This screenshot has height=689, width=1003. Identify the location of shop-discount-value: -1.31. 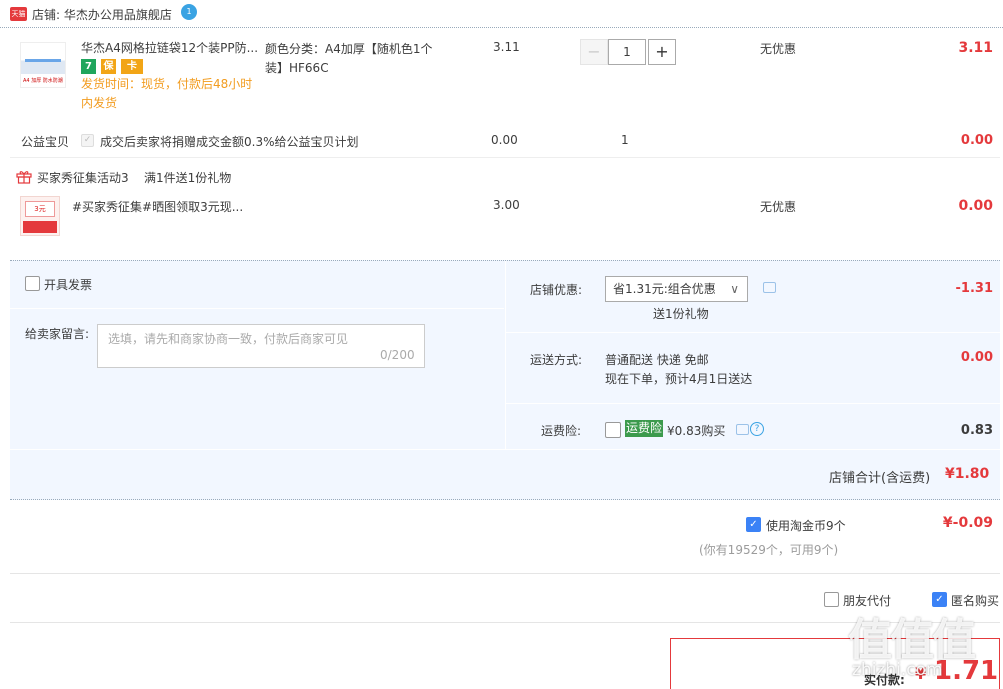
(974, 288).